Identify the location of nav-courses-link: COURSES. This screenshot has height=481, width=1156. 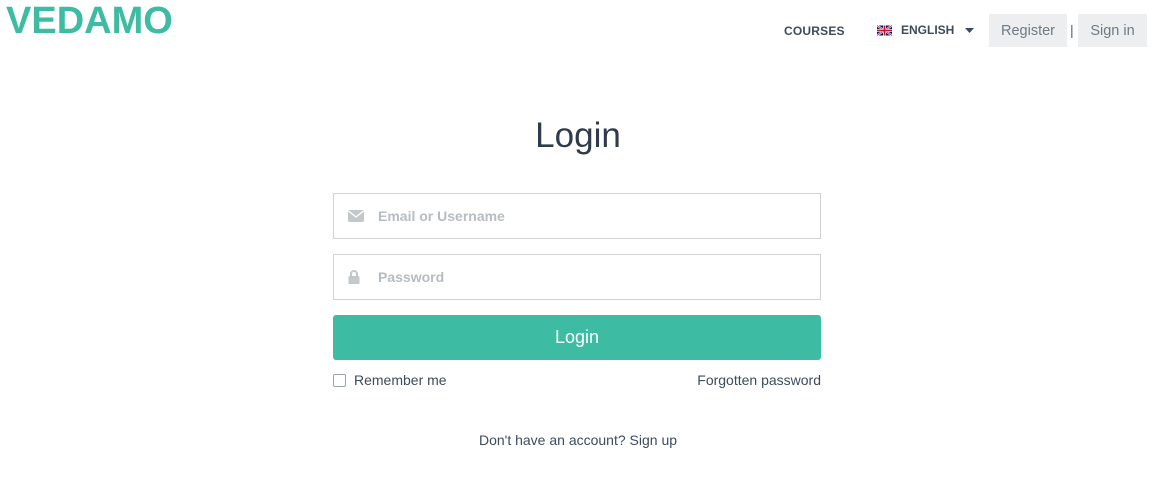
(814, 31).